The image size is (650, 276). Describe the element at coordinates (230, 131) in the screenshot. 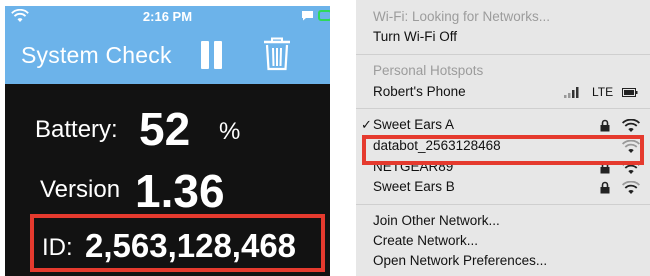

I see `battery-unit: %` at that location.